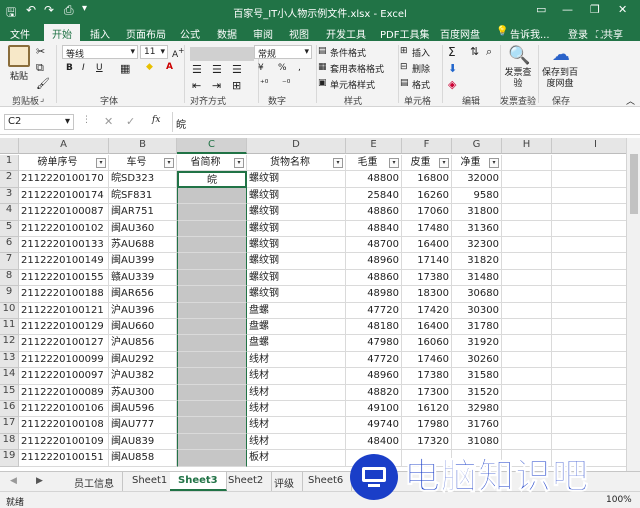 The width and height of the screenshot is (640, 508). What do you see at coordinates (427, 228) in the screenshot?
I see `grid-cell: 17480` at bounding box center [427, 228].